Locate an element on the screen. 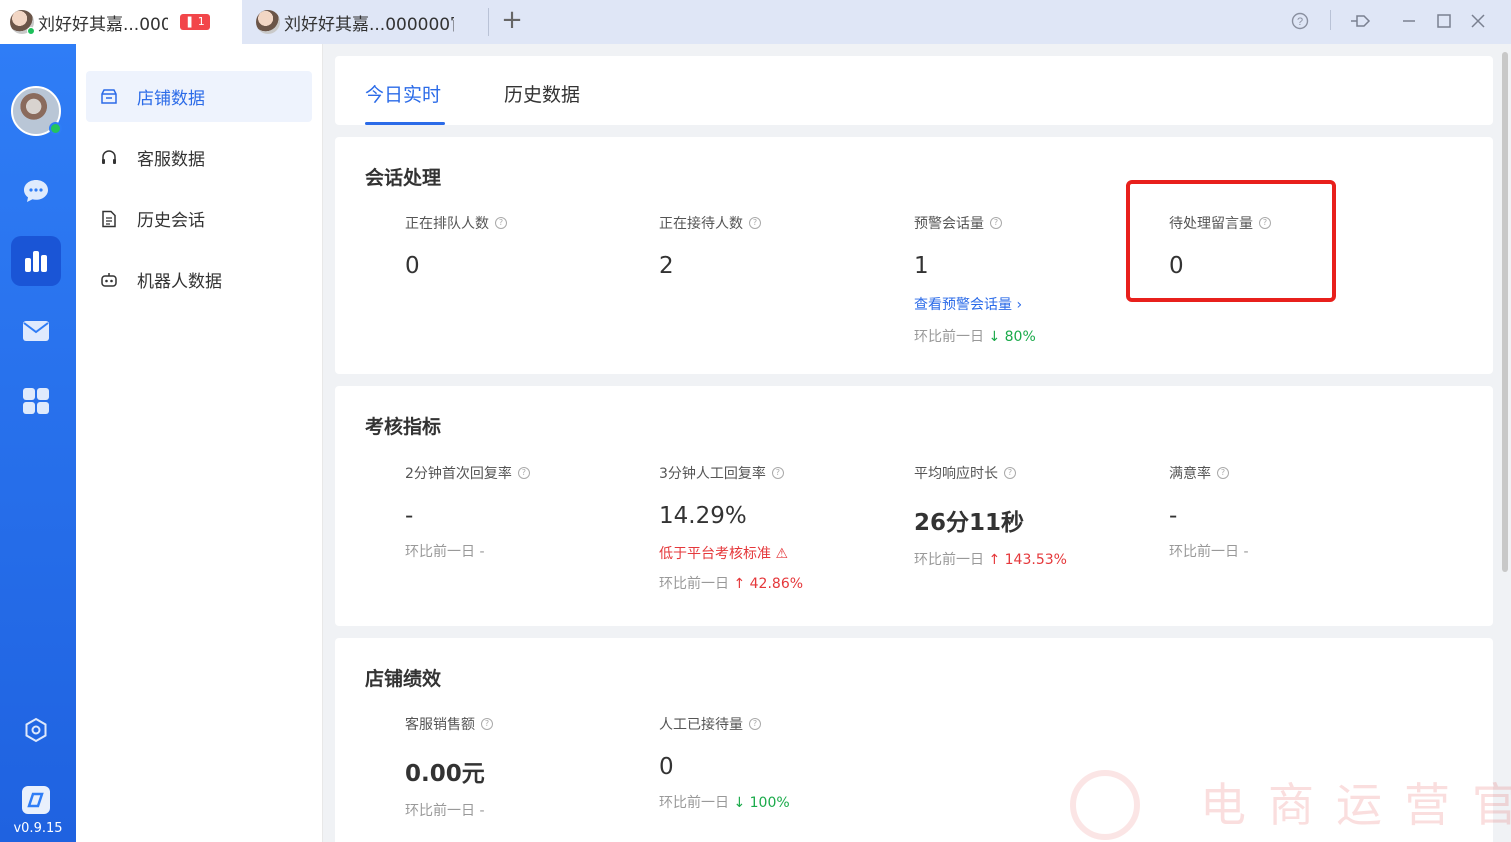  maximize-icon is located at coordinates (1444, 21).